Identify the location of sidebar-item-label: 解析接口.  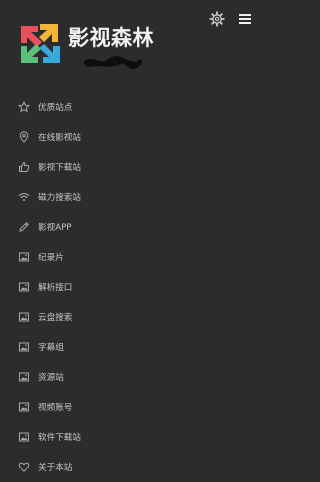
(55, 288).